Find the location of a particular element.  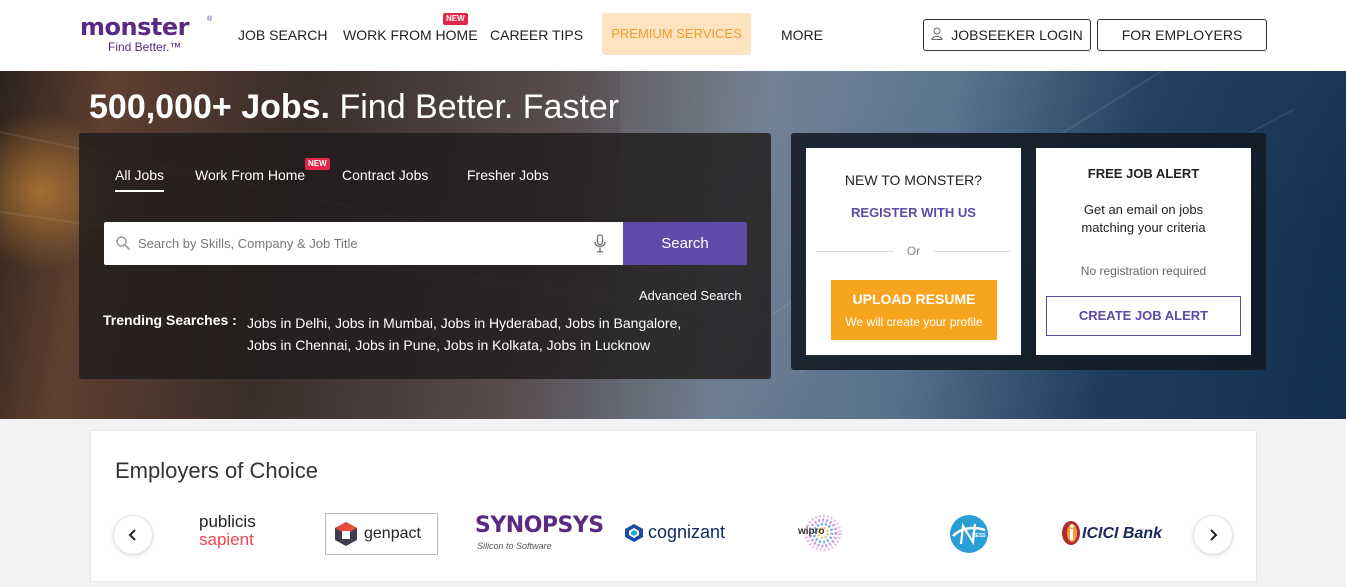

search-button: Search is located at coordinates (685, 243).